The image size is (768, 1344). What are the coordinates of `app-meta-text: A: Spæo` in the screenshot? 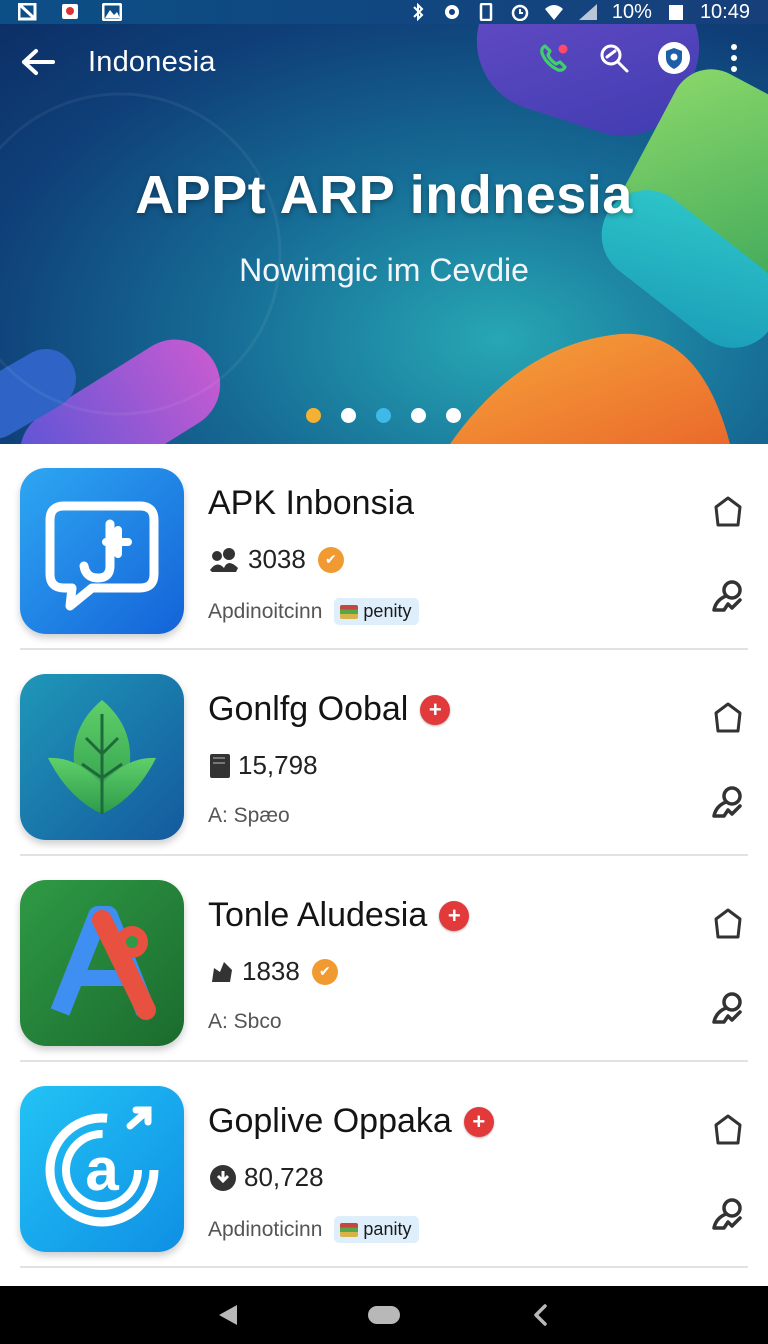 It's located at (249, 815).